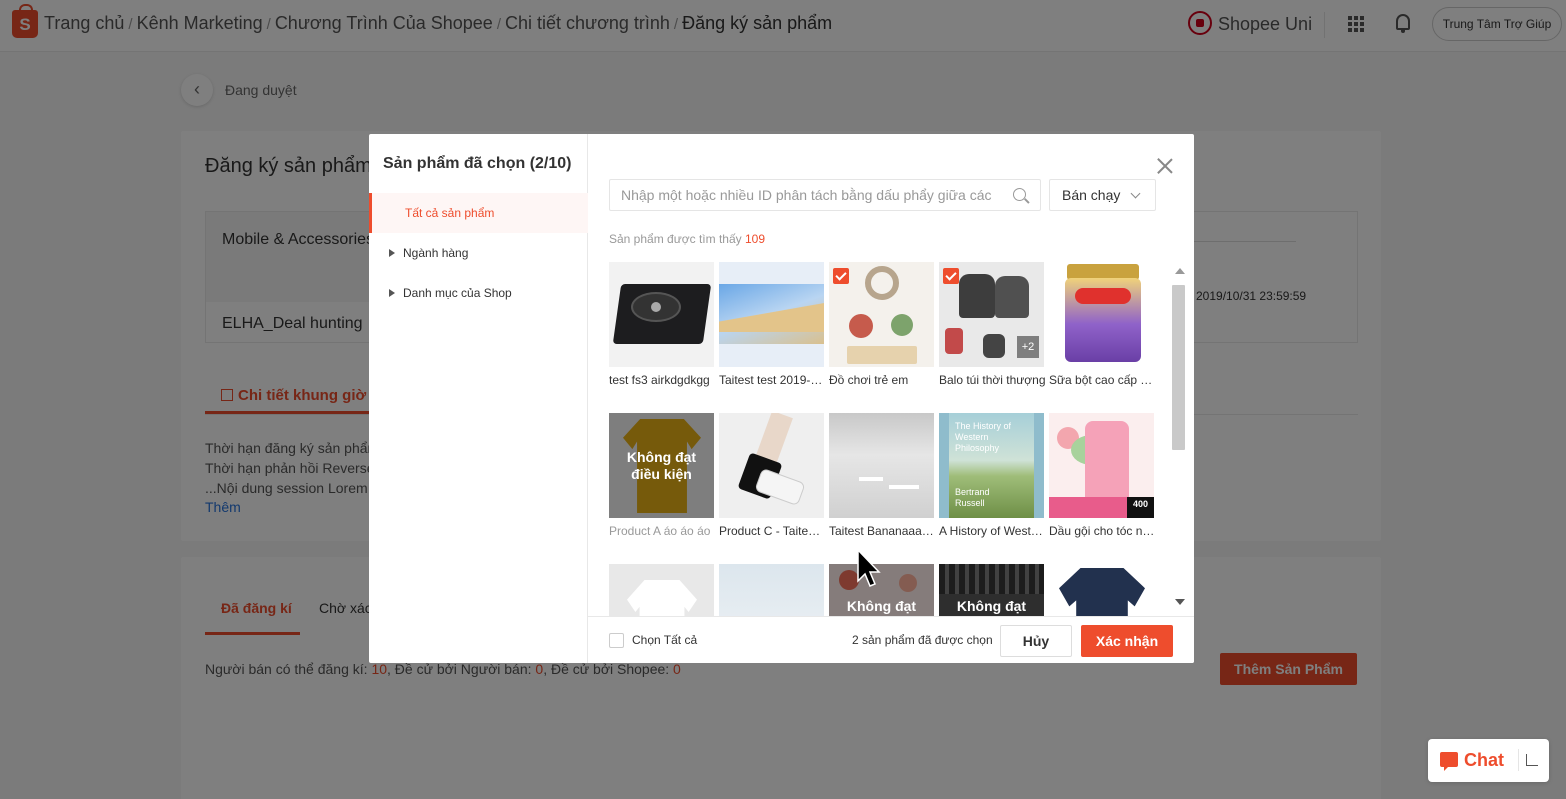 This screenshot has height=799, width=1566. I want to click on expand-chat-icon, so click(1532, 760).